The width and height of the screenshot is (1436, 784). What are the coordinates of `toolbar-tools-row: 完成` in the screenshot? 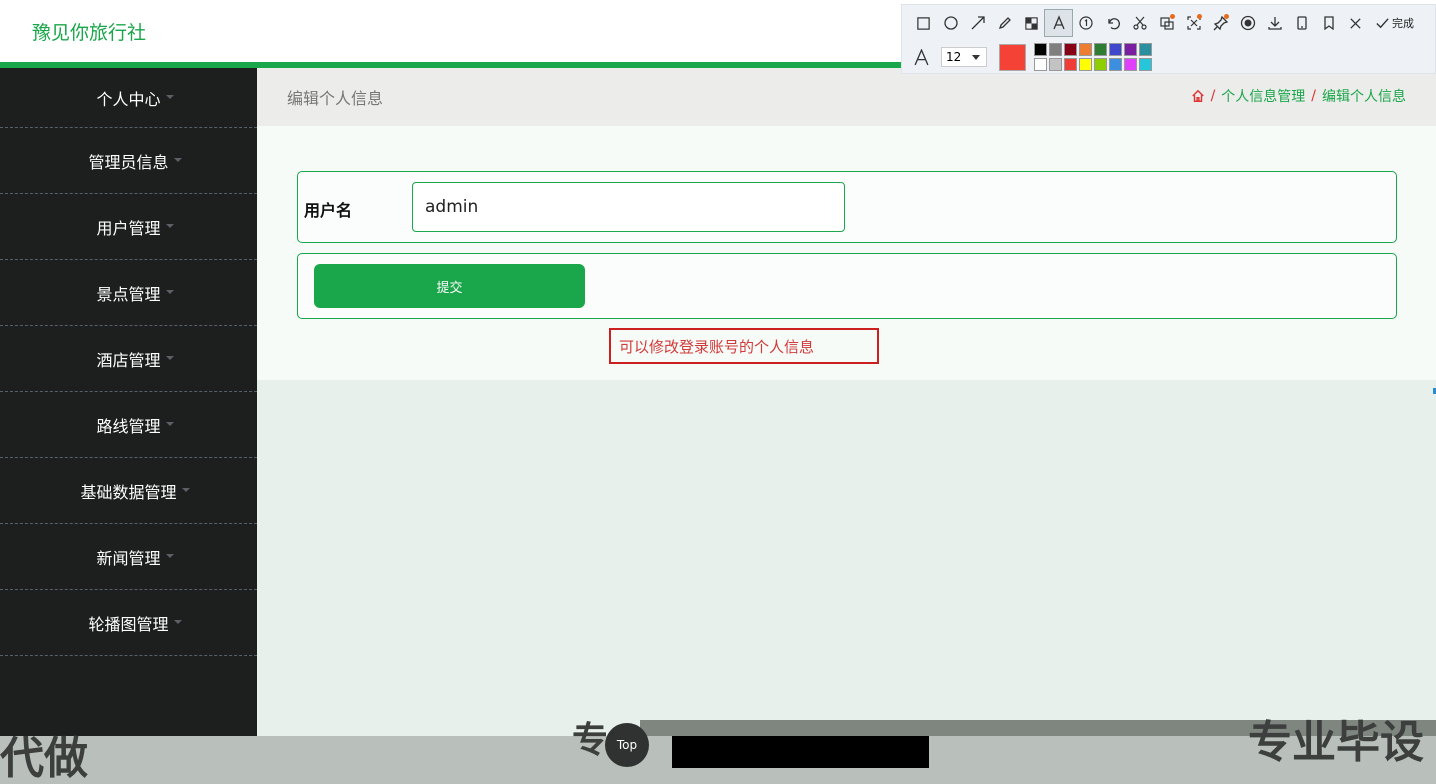 It's located at (1169, 23).